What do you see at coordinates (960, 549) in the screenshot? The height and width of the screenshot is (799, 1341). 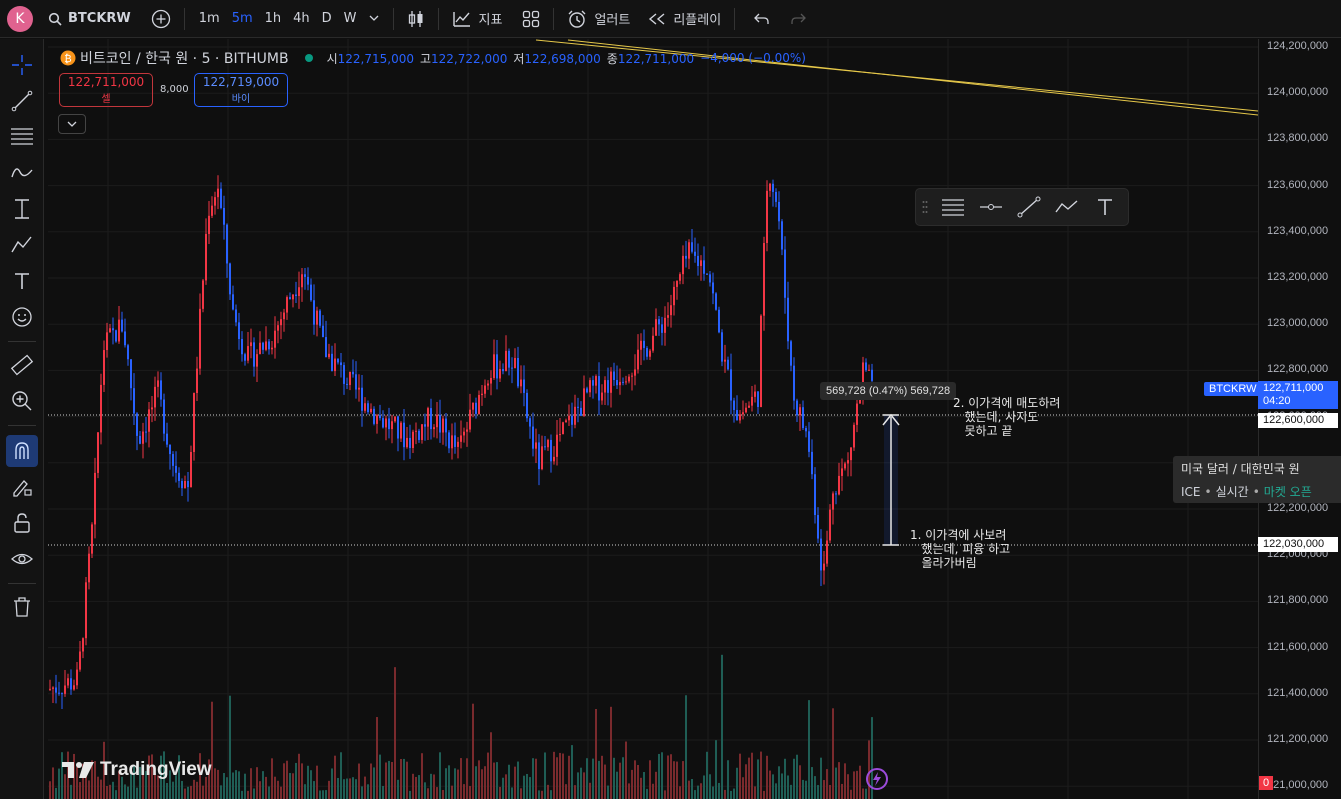 I see `buy-annotation: 1. 이가격에 사보려 했는데, 피융 하고 올라가버림` at bounding box center [960, 549].